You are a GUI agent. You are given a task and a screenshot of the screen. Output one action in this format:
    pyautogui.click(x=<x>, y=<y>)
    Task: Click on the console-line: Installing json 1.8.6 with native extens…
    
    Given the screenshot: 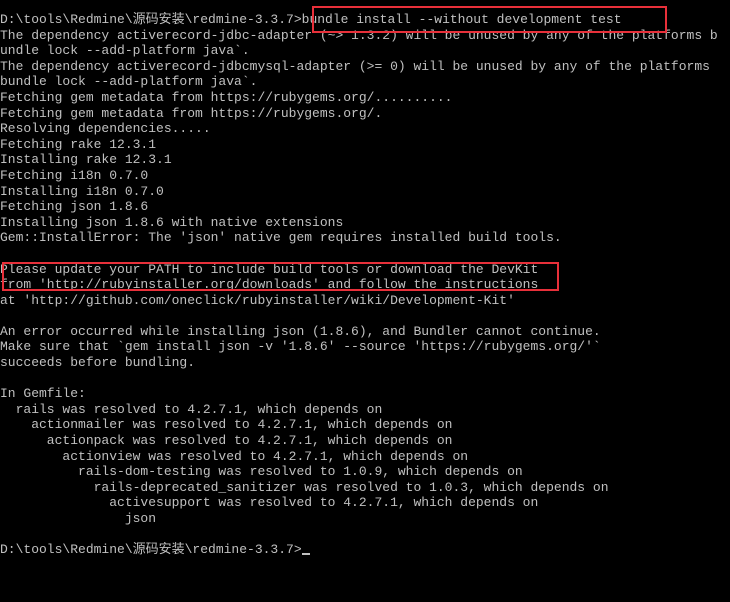 What is the action you would take?
    pyautogui.click(x=172, y=222)
    